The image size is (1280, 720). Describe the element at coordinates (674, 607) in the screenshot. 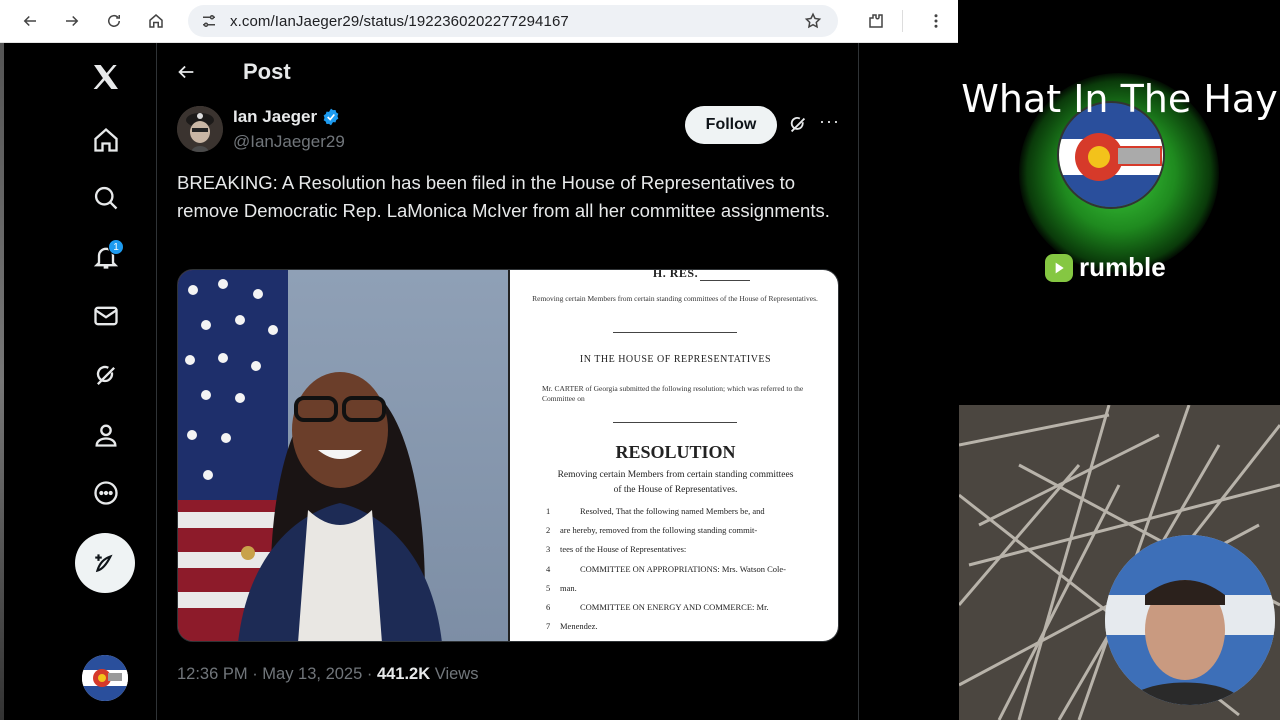

I see `doc-line-text: COMMITTEE ON ENERGY AND COMMERCE: Mr.` at that location.